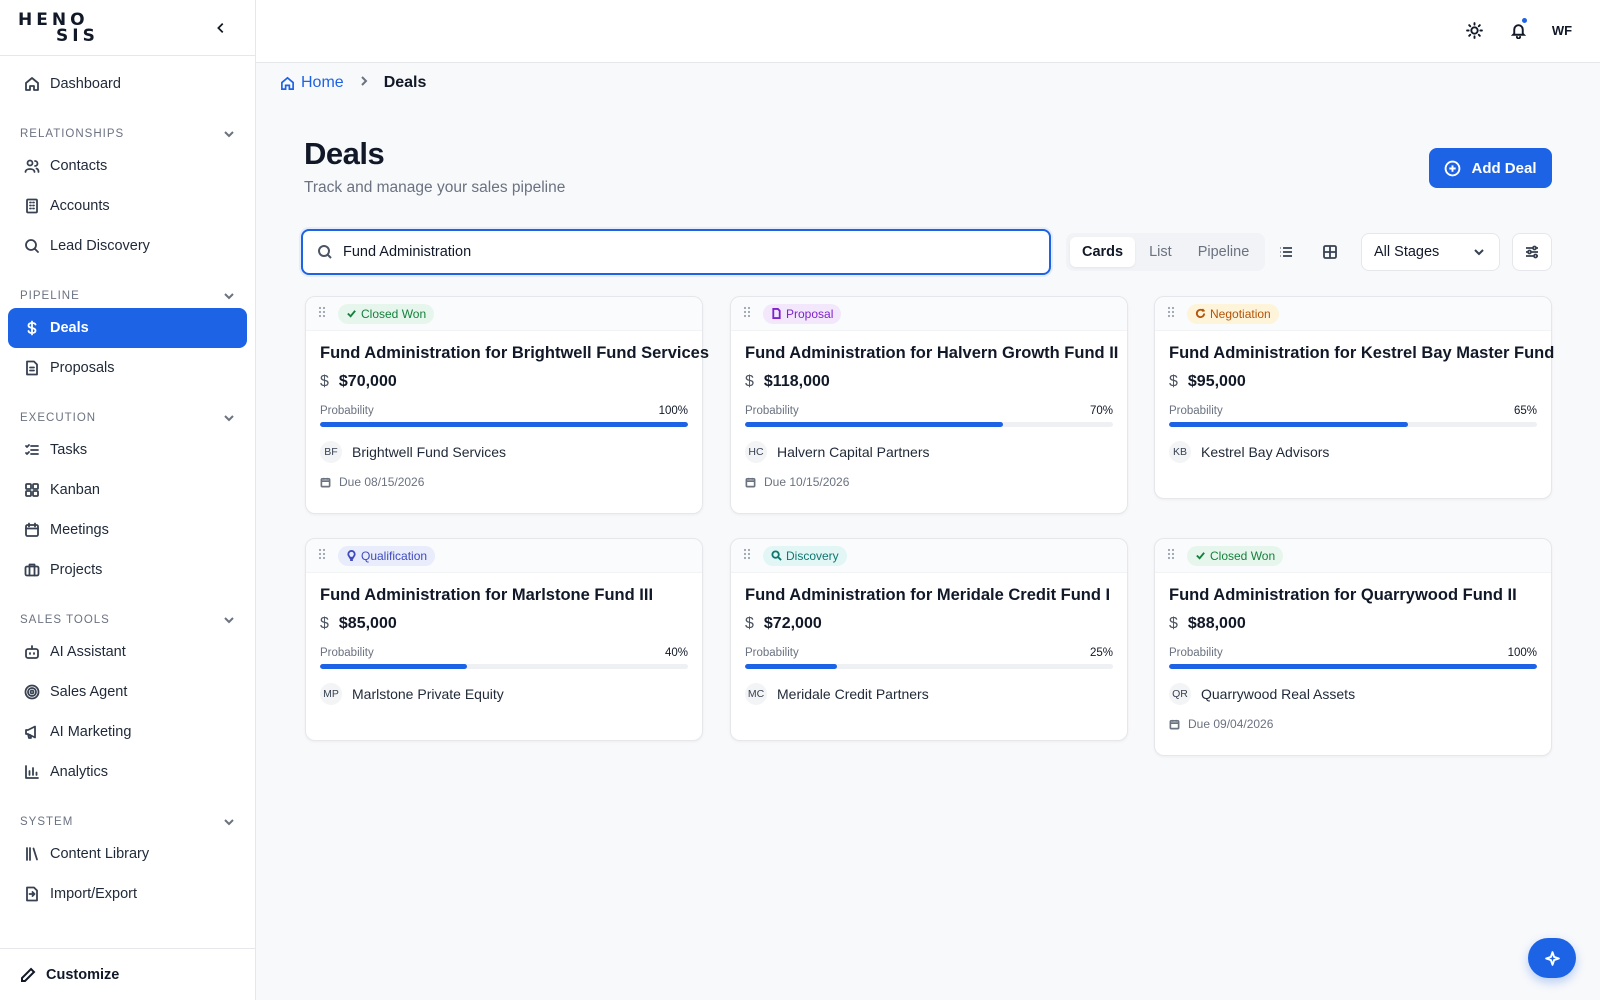 Image resolution: width=1600 pixels, height=1000 pixels. I want to click on sidebar-item-ai-assistant: AI Assistant, so click(127, 652).